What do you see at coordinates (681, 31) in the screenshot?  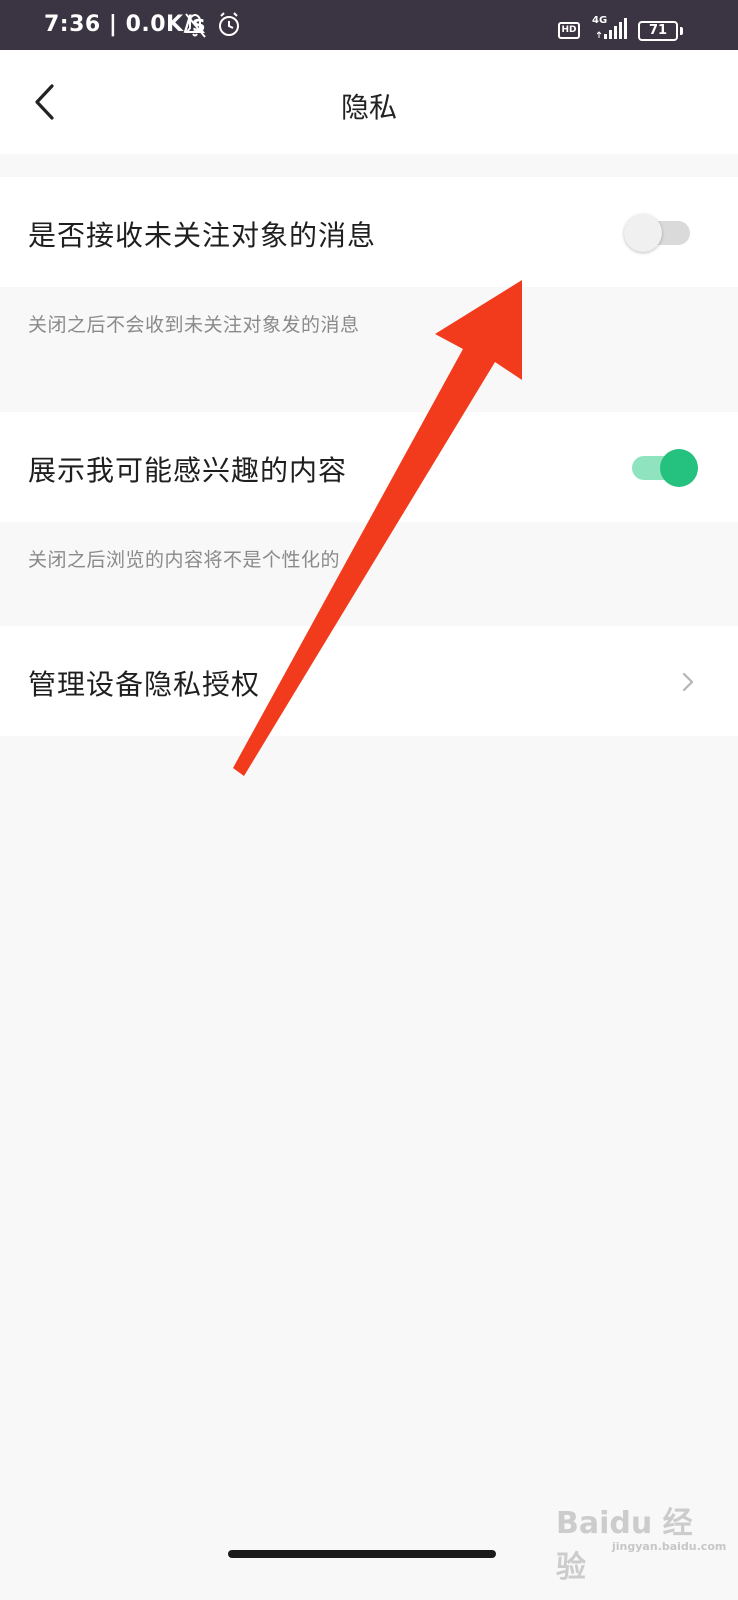 I see `battery-nub` at bounding box center [681, 31].